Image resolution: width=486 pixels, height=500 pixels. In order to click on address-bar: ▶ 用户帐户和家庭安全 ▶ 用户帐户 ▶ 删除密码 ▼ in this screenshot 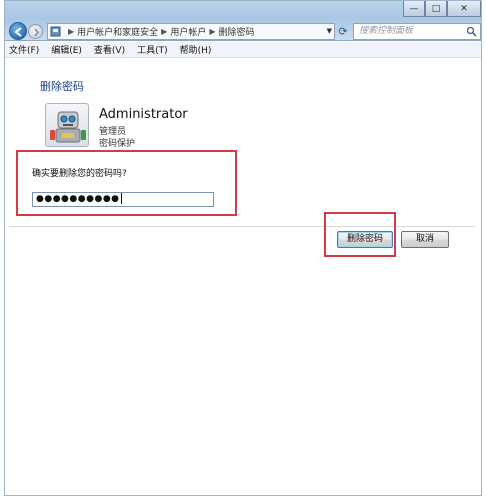, I will do `click(191, 31)`.